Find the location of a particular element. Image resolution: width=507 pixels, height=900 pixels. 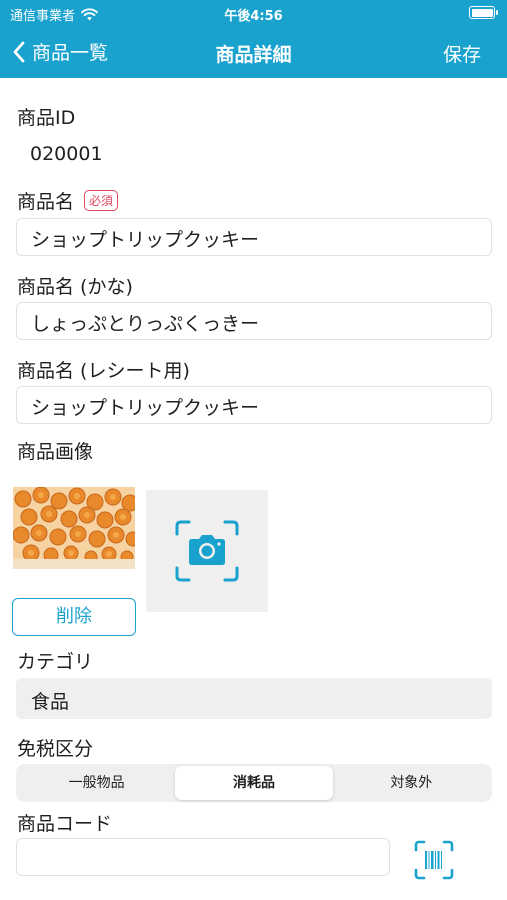

segment-consumables: 消耗品 is located at coordinates (254, 783).